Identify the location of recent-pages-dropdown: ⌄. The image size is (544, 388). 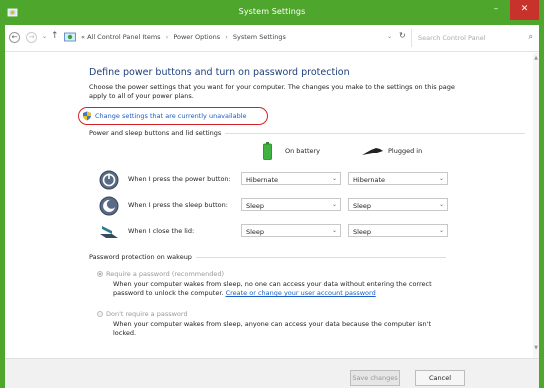
(44, 36).